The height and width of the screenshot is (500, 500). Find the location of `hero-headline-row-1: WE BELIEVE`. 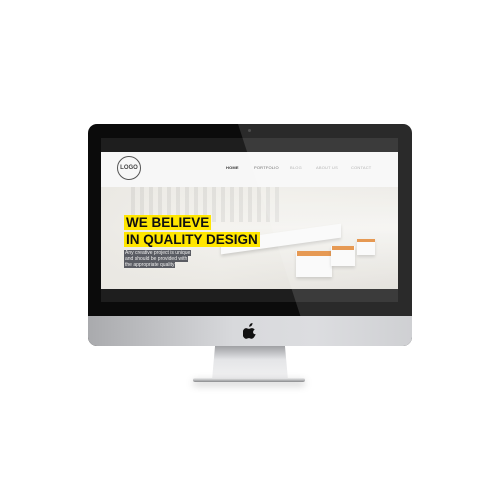

hero-headline-row-1: WE BELIEVE is located at coordinates (168, 223).